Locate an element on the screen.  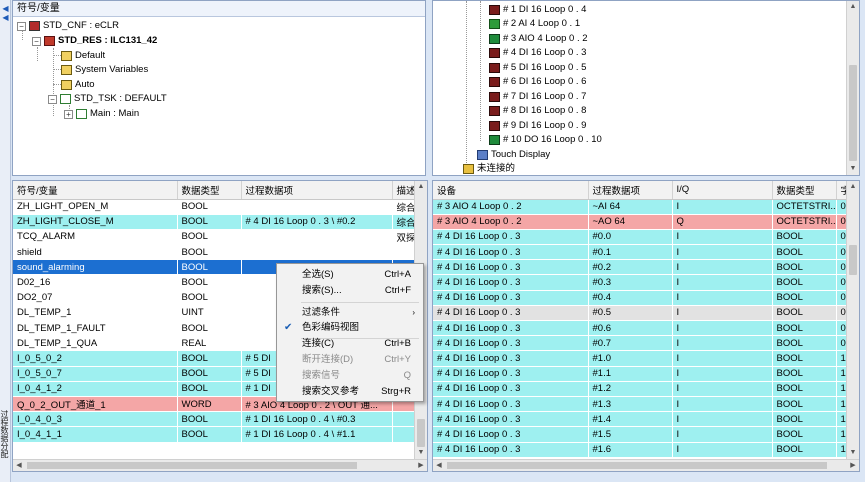
tree-node-auto: Auto is located at coordinates (78, 85).